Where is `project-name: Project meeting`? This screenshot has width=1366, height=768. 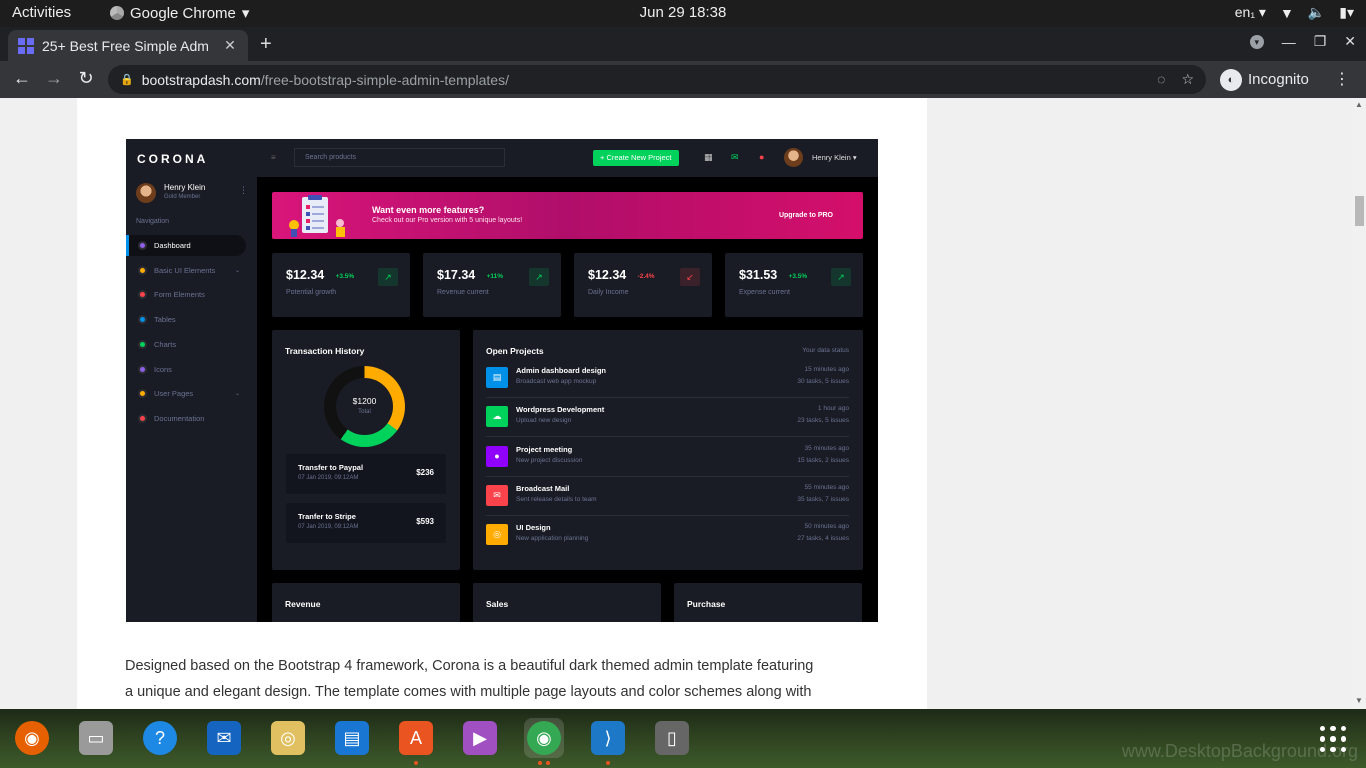
project-name: Project meeting is located at coordinates (544, 449).